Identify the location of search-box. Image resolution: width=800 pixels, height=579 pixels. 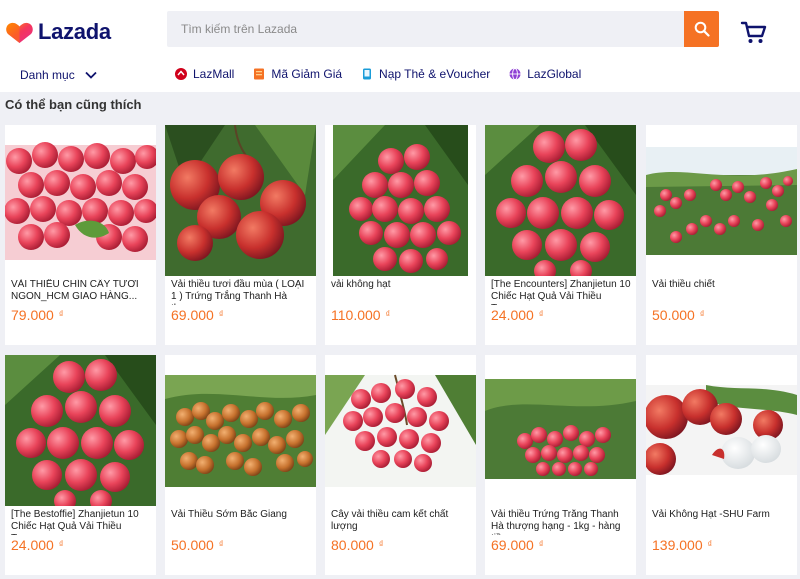
(425, 29).